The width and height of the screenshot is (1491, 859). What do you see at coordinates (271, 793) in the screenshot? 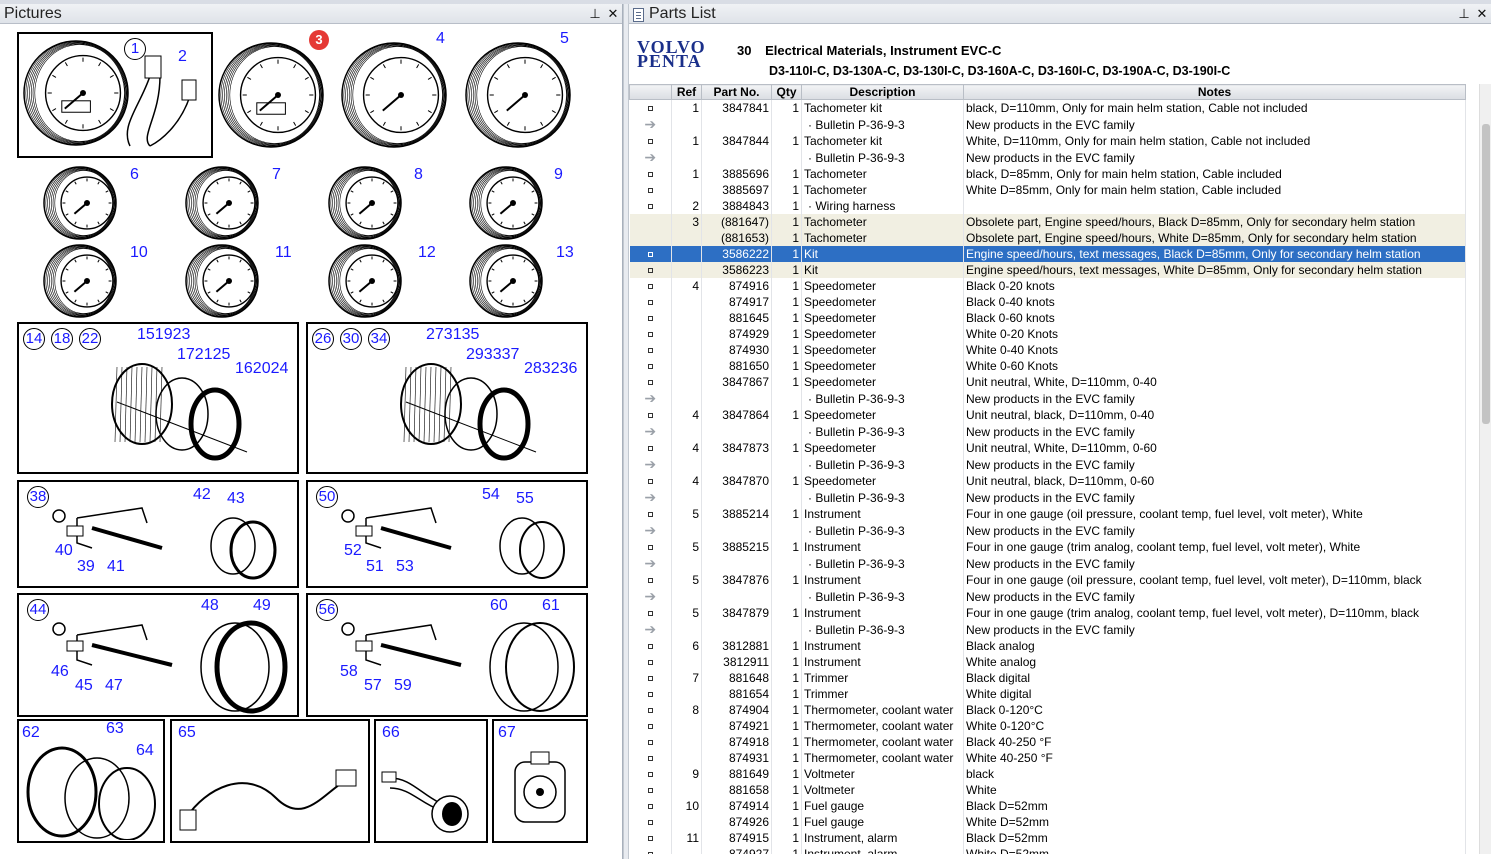
I see `extension-cable` at bounding box center [271, 793].